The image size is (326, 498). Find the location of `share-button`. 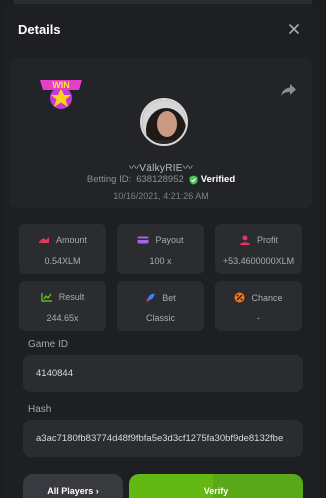

share-button is located at coordinates (290, 91).